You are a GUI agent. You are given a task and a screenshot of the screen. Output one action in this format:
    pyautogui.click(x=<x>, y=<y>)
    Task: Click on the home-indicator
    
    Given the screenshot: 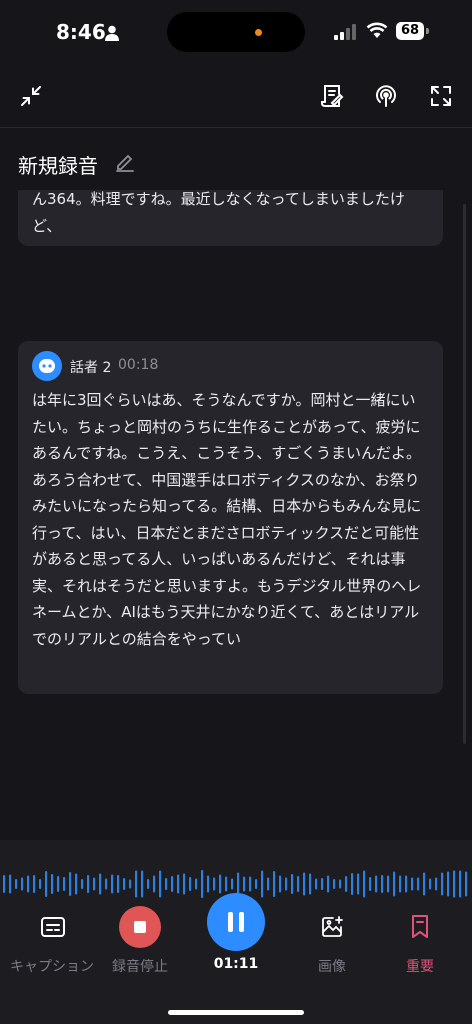 What is the action you would take?
    pyautogui.click(x=236, y=1012)
    